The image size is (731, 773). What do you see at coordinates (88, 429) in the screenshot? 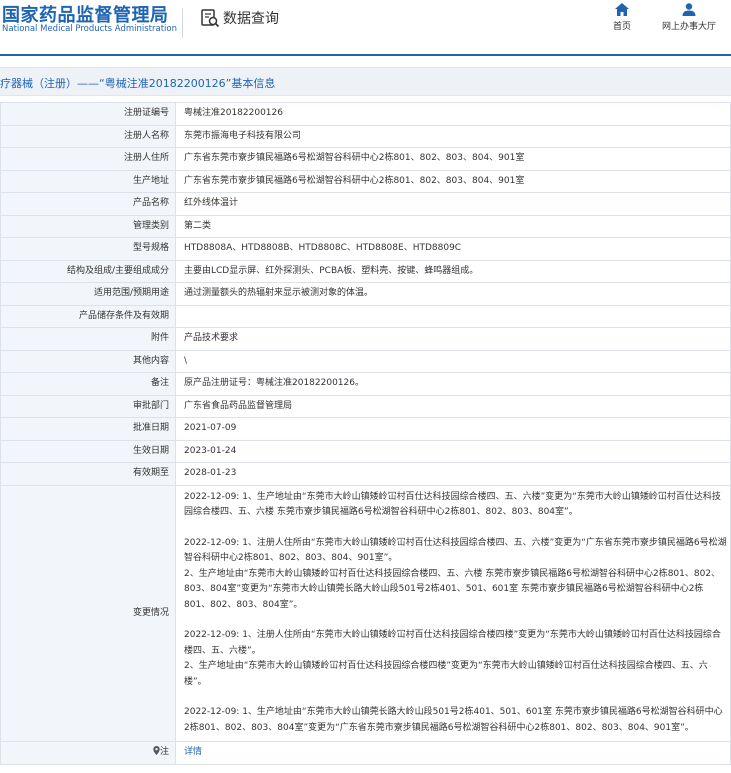
I see `row-label: 批准日期` at bounding box center [88, 429].